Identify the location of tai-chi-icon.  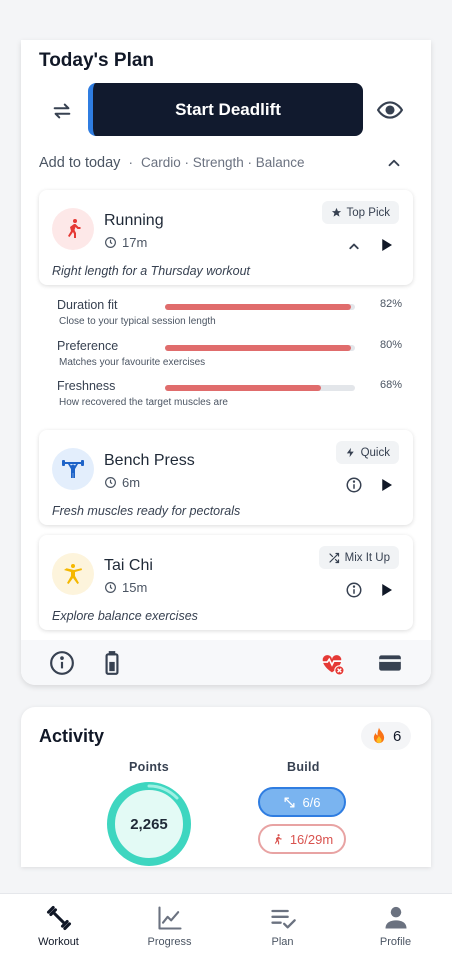
(73, 574).